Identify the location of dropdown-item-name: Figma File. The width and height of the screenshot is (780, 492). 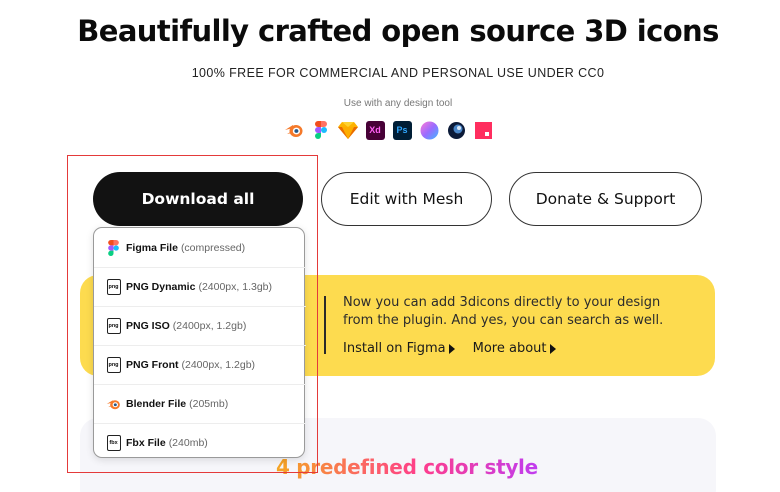
(152, 247).